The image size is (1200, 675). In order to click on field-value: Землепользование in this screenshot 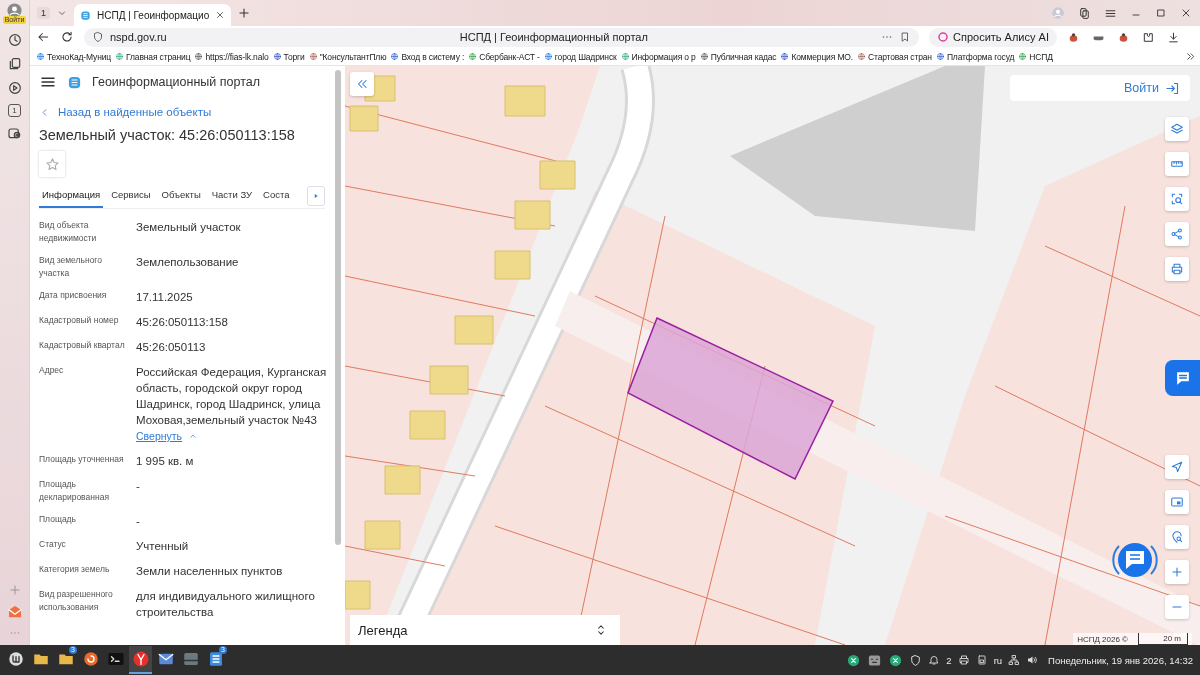, I will do `click(187, 262)`.